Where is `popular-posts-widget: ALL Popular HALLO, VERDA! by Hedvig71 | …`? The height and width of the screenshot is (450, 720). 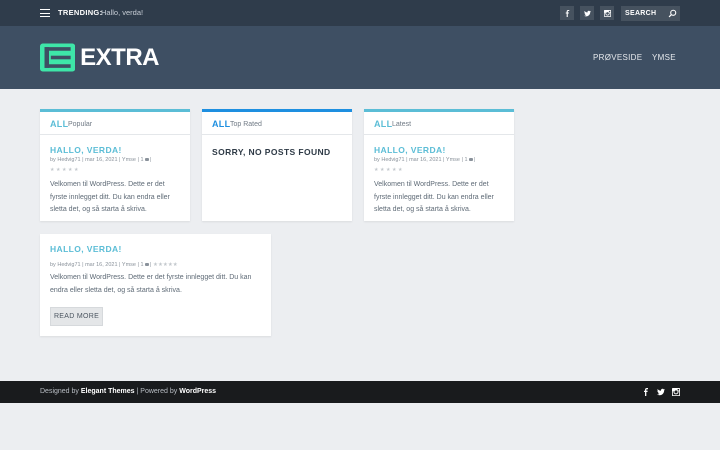 popular-posts-widget: ALL Popular HALLO, VERDA! by Hedvig71 | … is located at coordinates (115, 165).